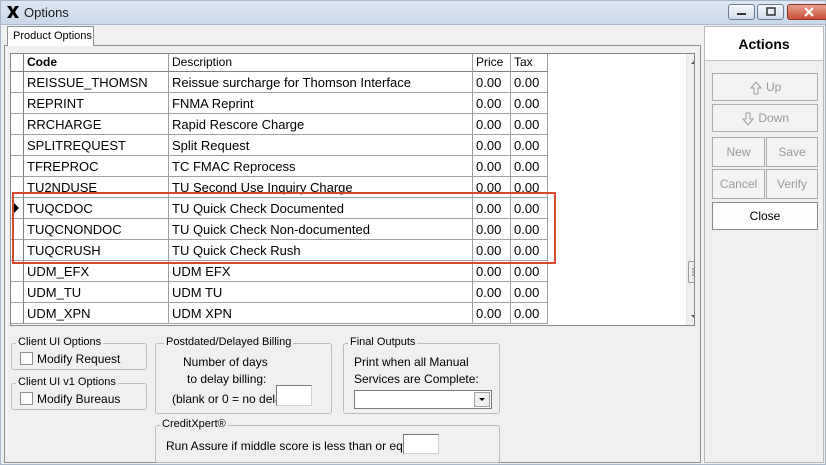 The width and height of the screenshot is (826, 465). I want to click on verify-label: Verify, so click(791, 184).